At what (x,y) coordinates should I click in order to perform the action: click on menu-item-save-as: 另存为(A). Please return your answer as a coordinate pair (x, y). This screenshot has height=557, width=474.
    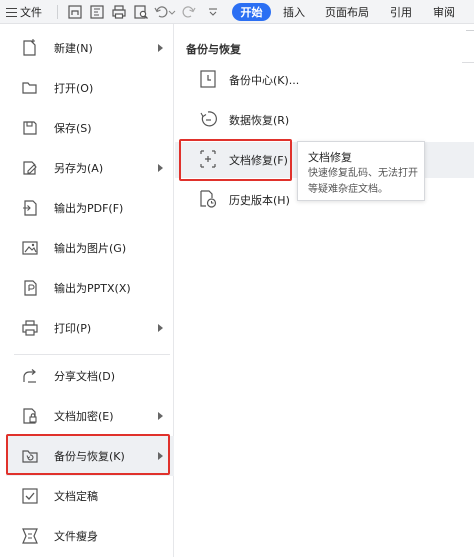
    Looking at the image, I should click on (90, 168).